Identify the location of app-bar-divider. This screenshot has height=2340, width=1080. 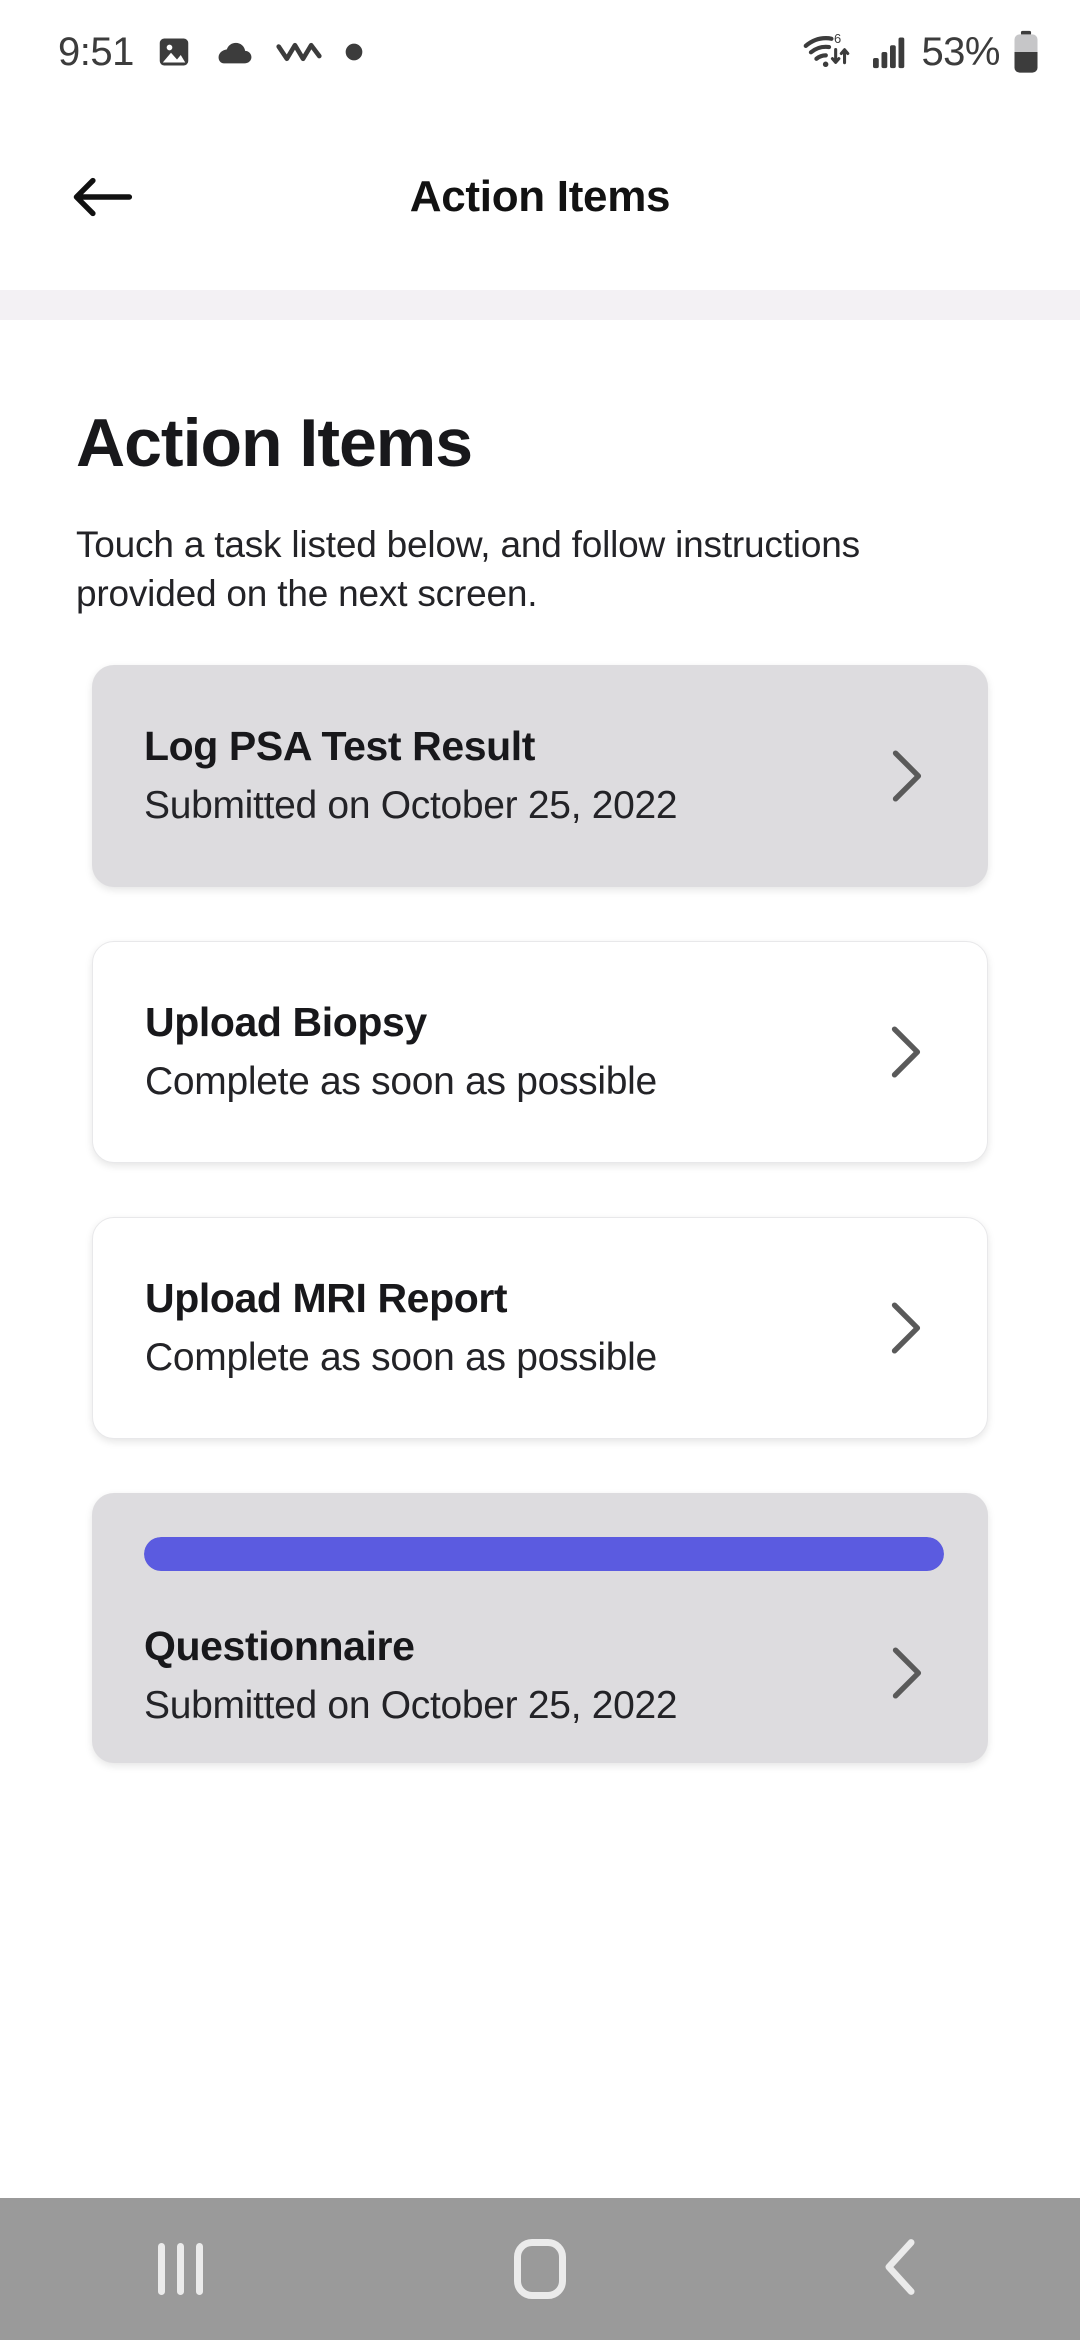
(540, 305).